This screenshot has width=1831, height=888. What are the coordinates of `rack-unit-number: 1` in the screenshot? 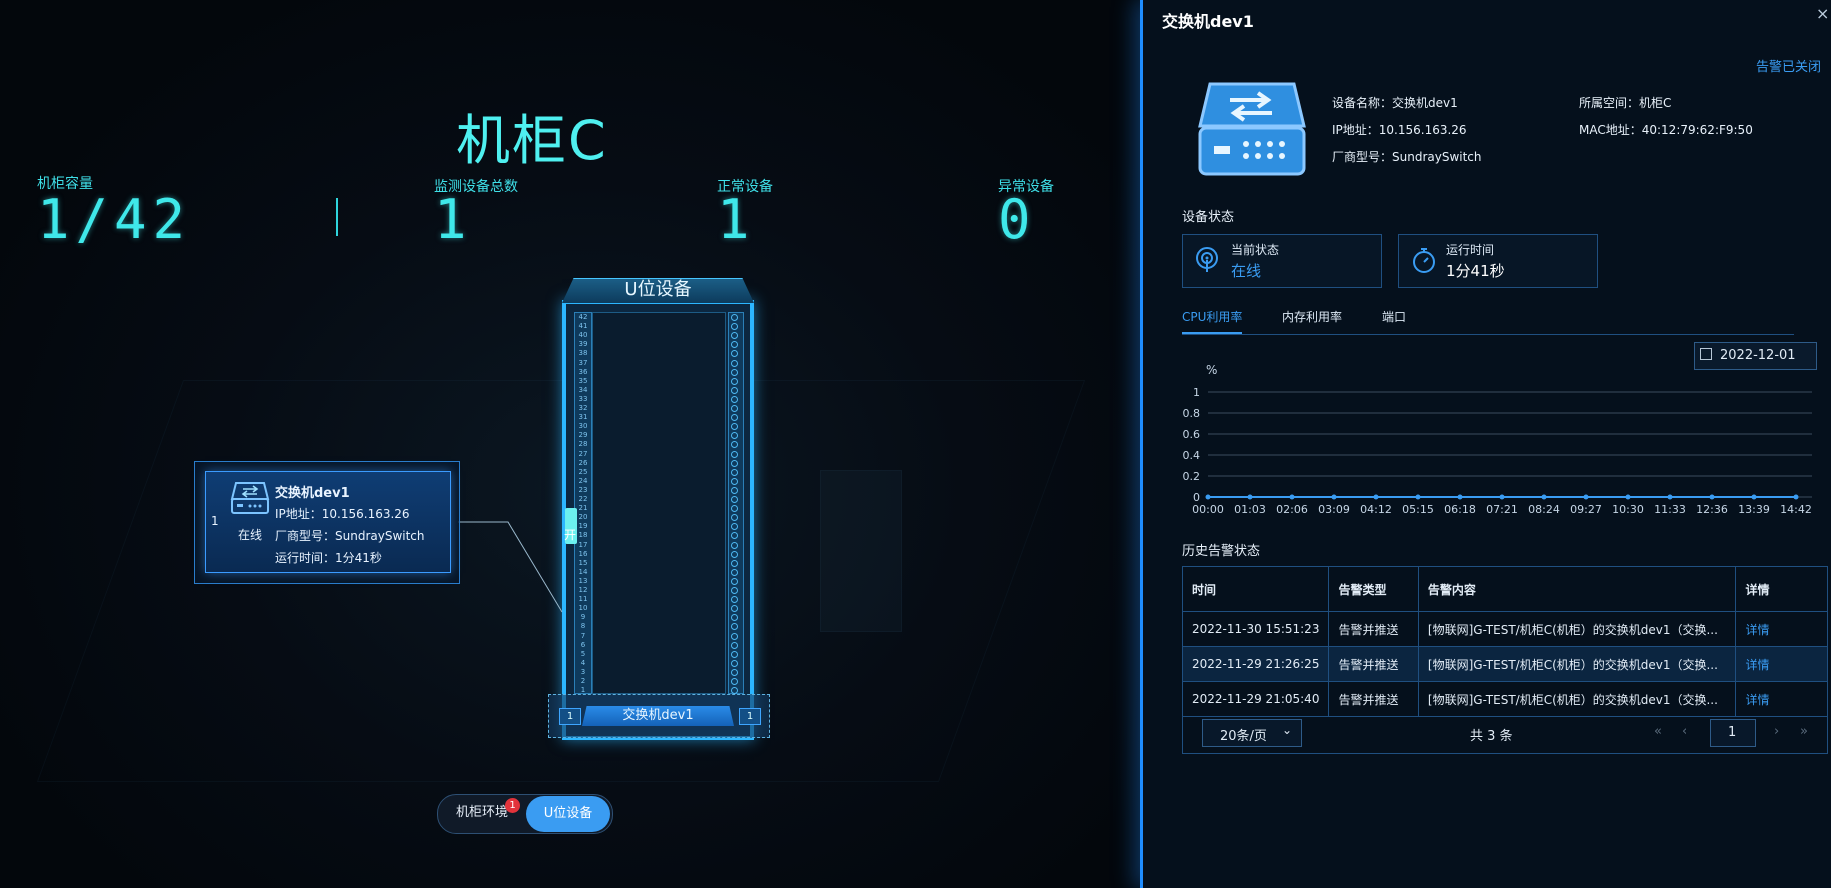 It's located at (583, 690).